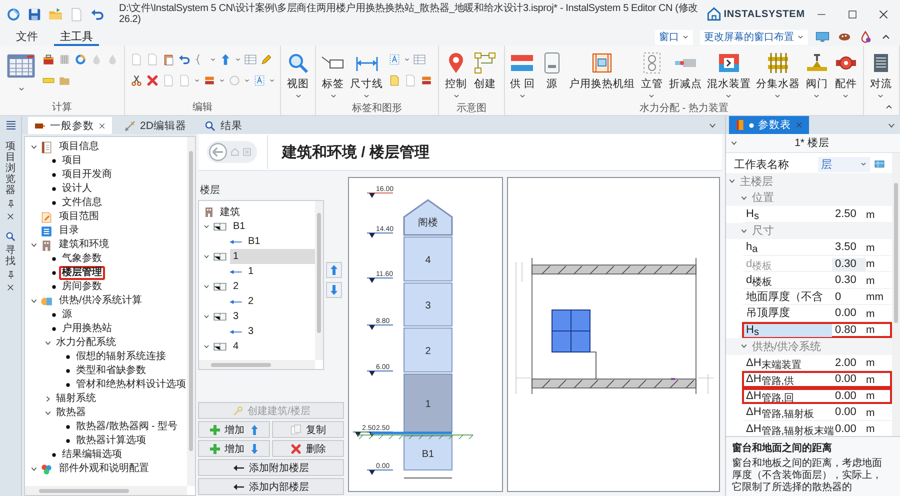 The width and height of the screenshot is (900, 496). I want to click on tree-item: 散热器, so click(71, 413).